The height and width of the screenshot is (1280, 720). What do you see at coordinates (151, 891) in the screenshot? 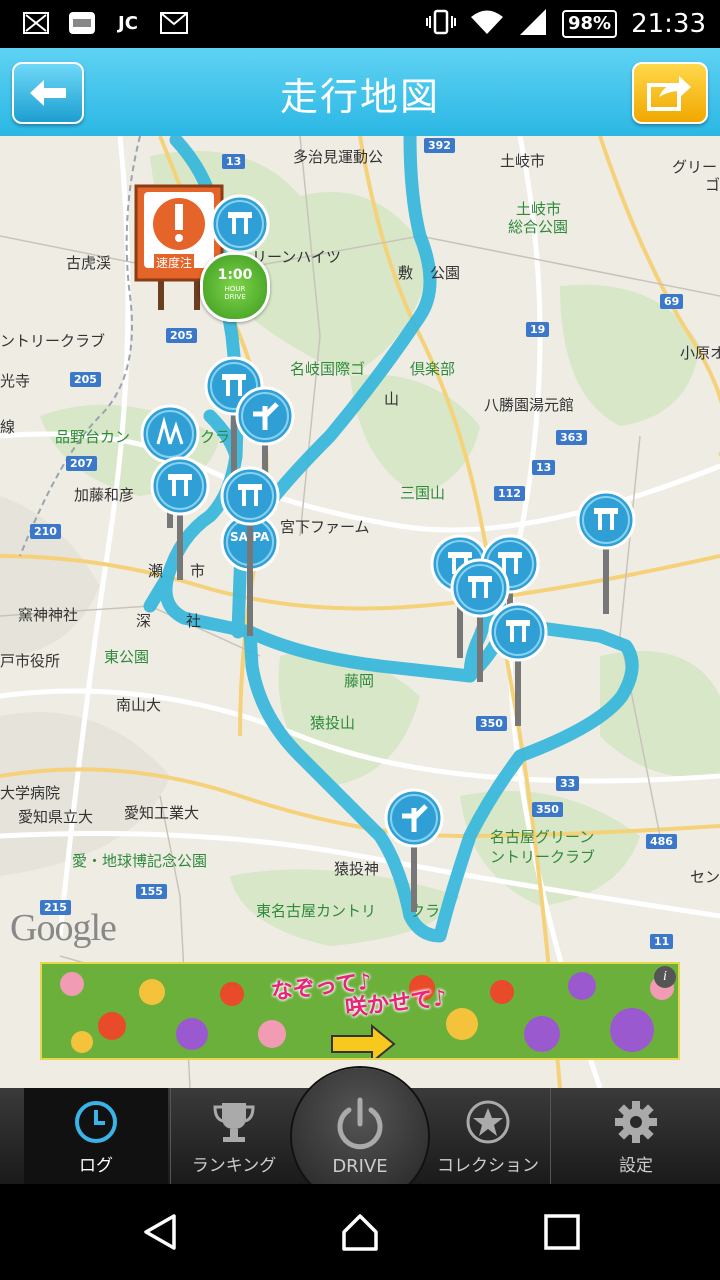
I see `road-shield: 155` at bounding box center [151, 891].